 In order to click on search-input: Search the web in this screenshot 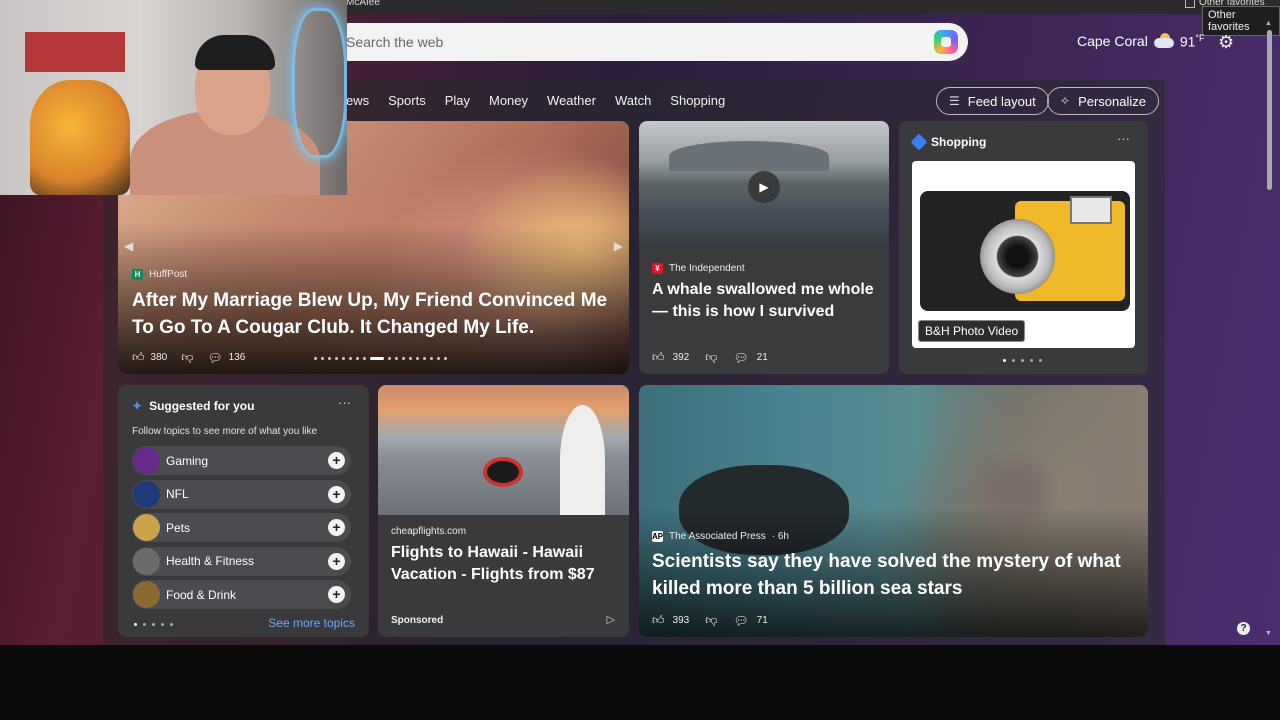, I will do `click(394, 42)`.